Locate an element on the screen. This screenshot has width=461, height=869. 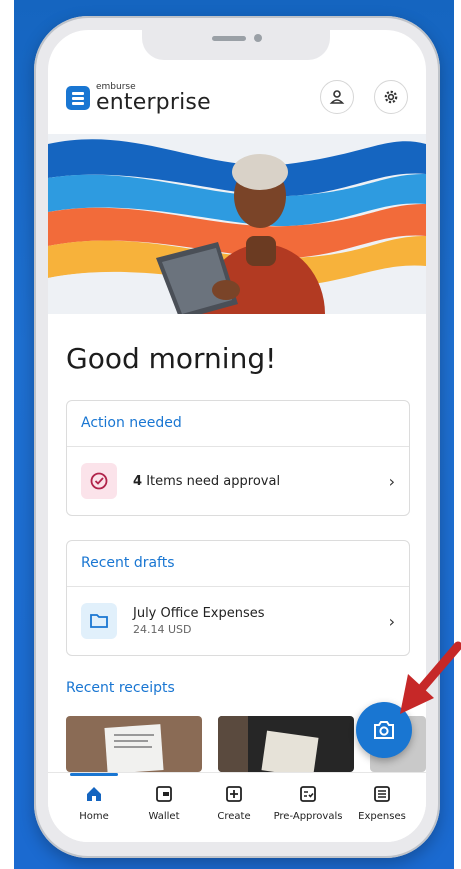
tab-create: Create is located at coordinates (234, 803).